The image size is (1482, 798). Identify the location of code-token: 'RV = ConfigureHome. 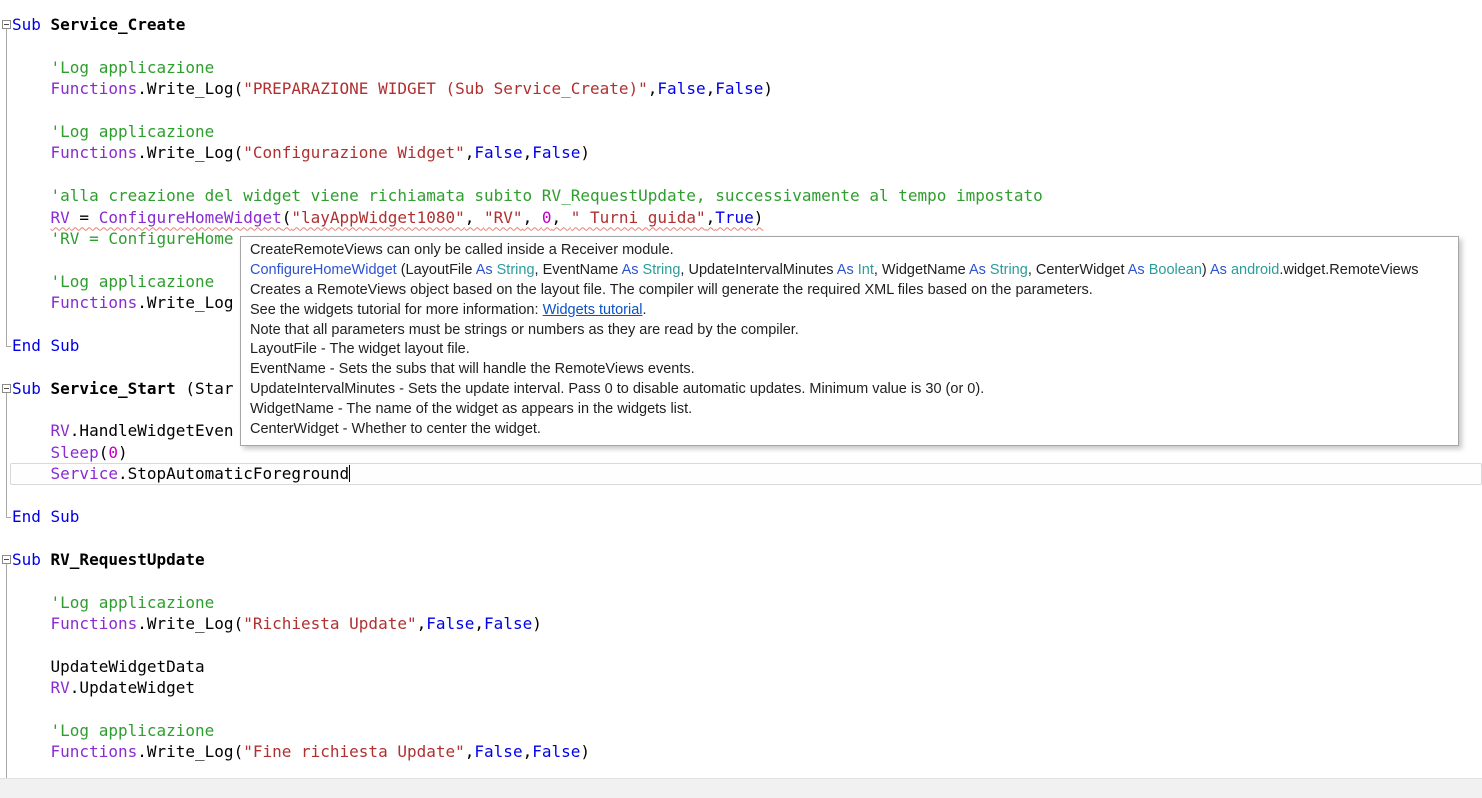
(142, 238).